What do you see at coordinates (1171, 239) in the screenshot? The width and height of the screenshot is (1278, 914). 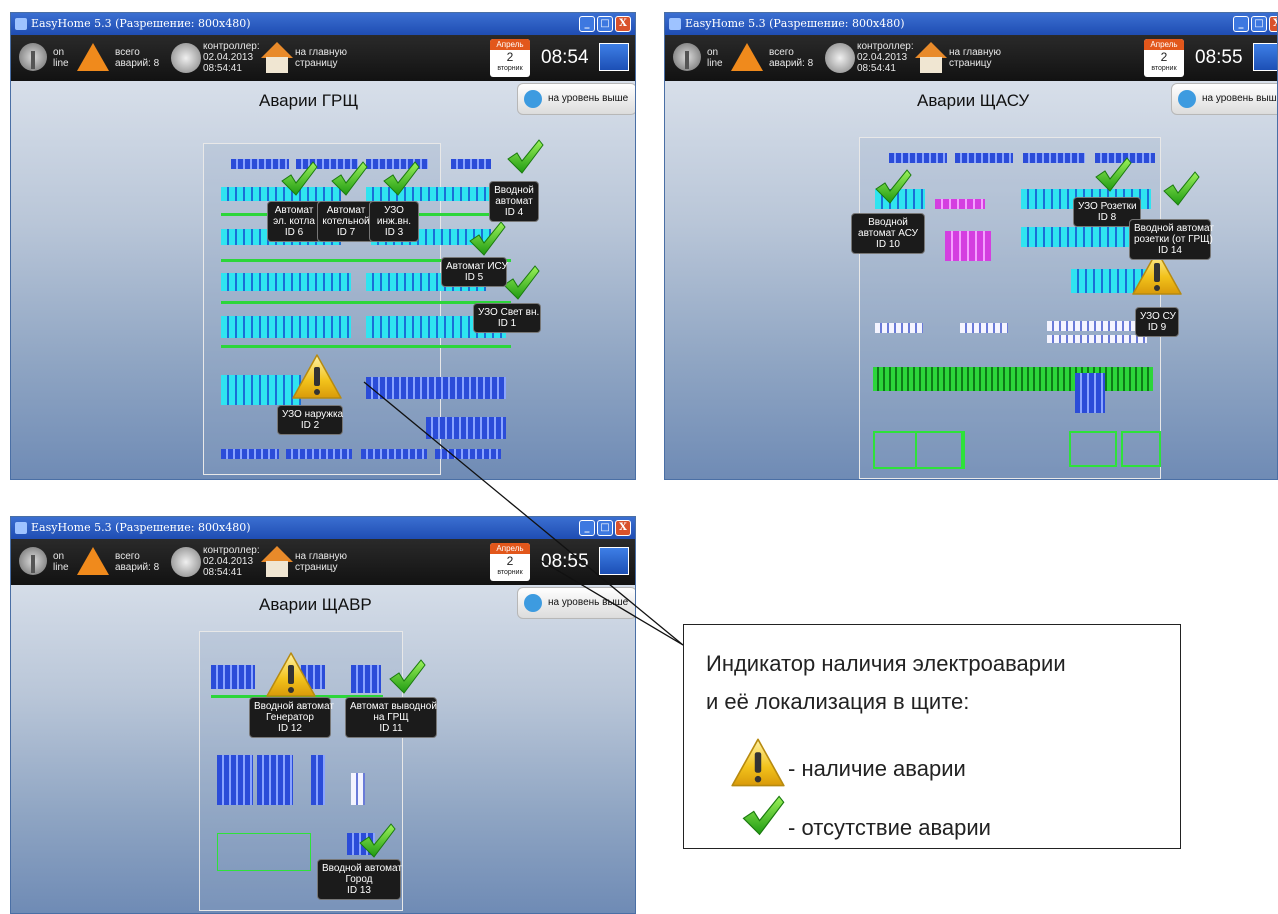 I see `breaker-tag: Вводной автомат розетки (от ГРЩ) ID 14` at bounding box center [1171, 239].